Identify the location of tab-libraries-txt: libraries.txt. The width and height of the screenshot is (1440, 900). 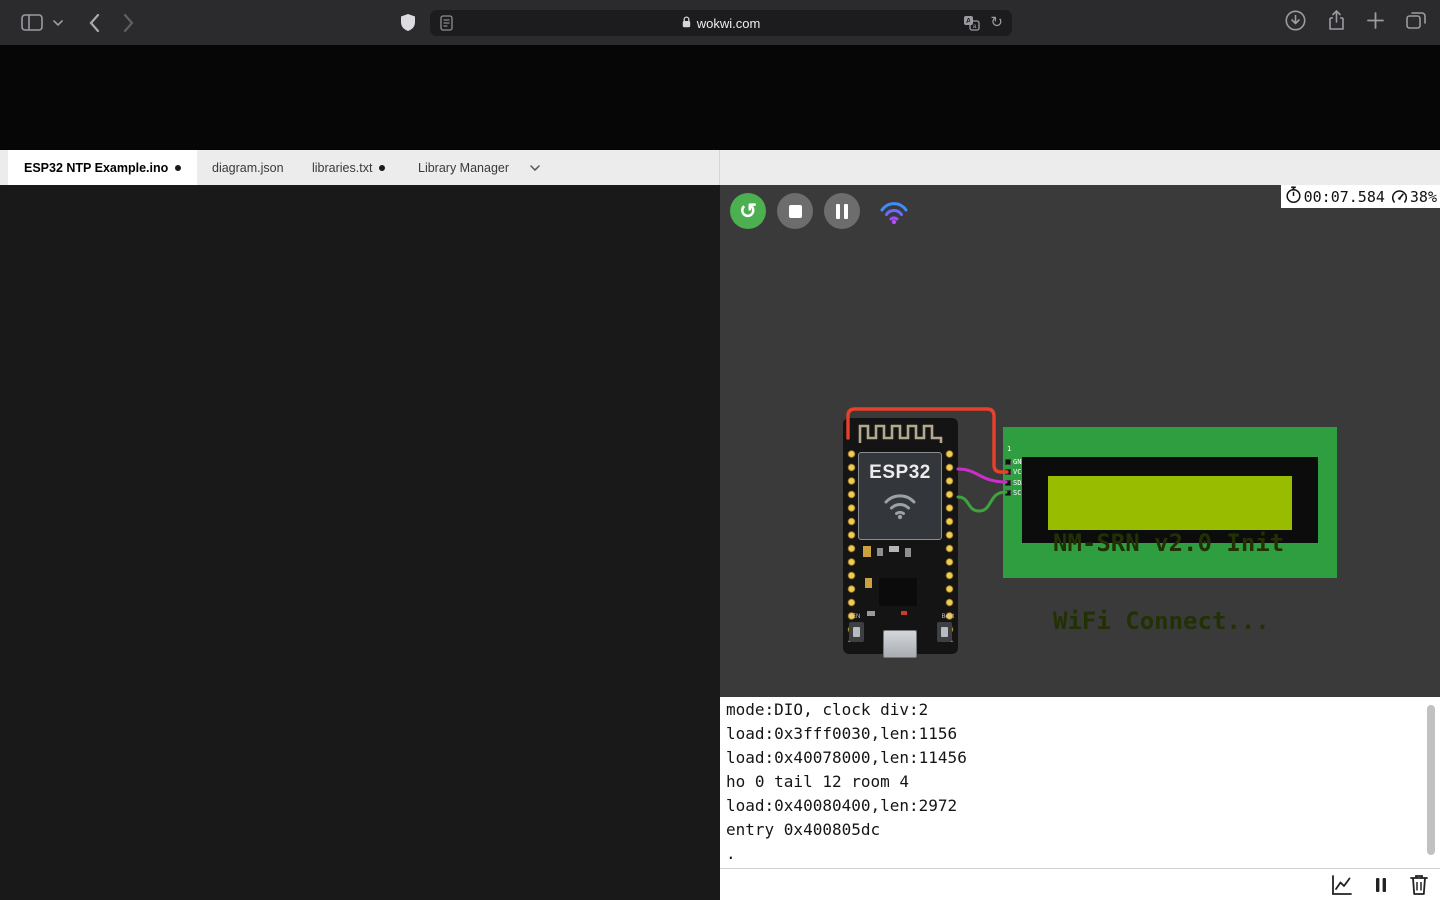
(348, 167).